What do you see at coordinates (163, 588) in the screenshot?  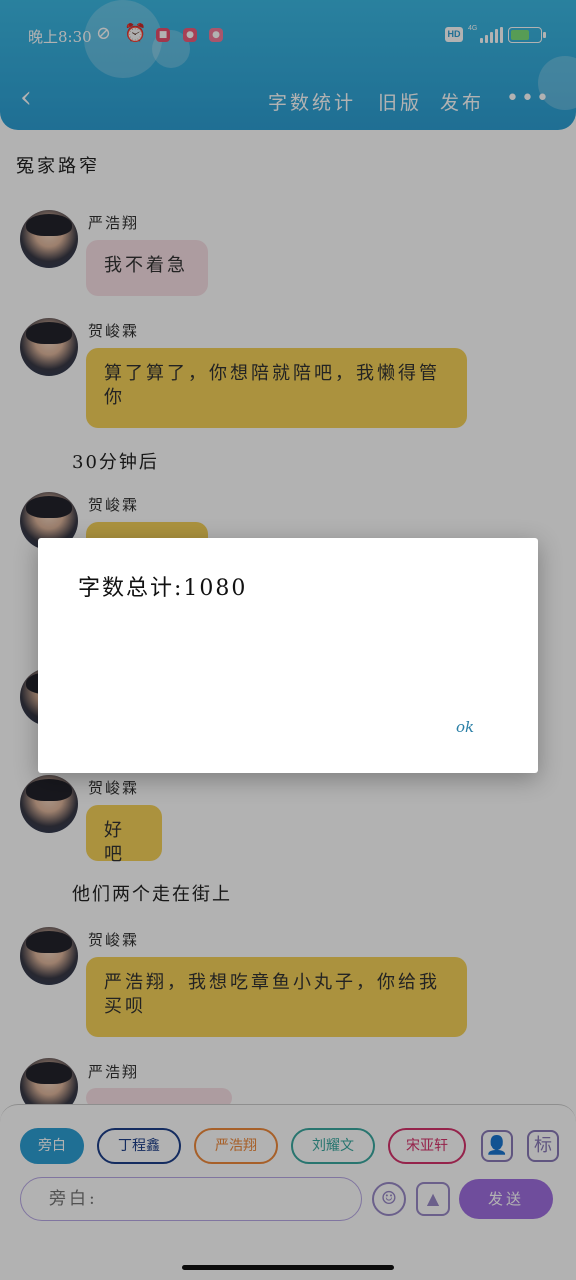 I see `dialog-message: 字数总计:1080` at bounding box center [163, 588].